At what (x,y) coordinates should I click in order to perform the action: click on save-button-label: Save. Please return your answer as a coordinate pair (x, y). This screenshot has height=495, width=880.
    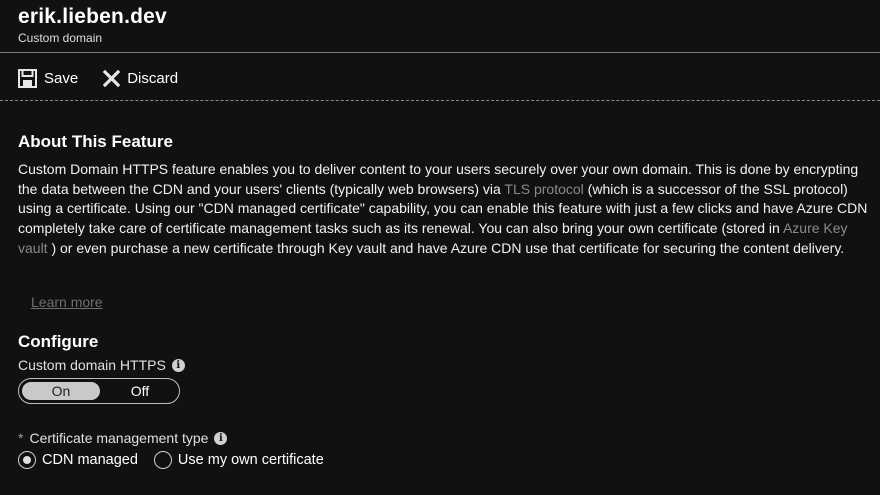
    Looking at the image, I should click on (61, 78).